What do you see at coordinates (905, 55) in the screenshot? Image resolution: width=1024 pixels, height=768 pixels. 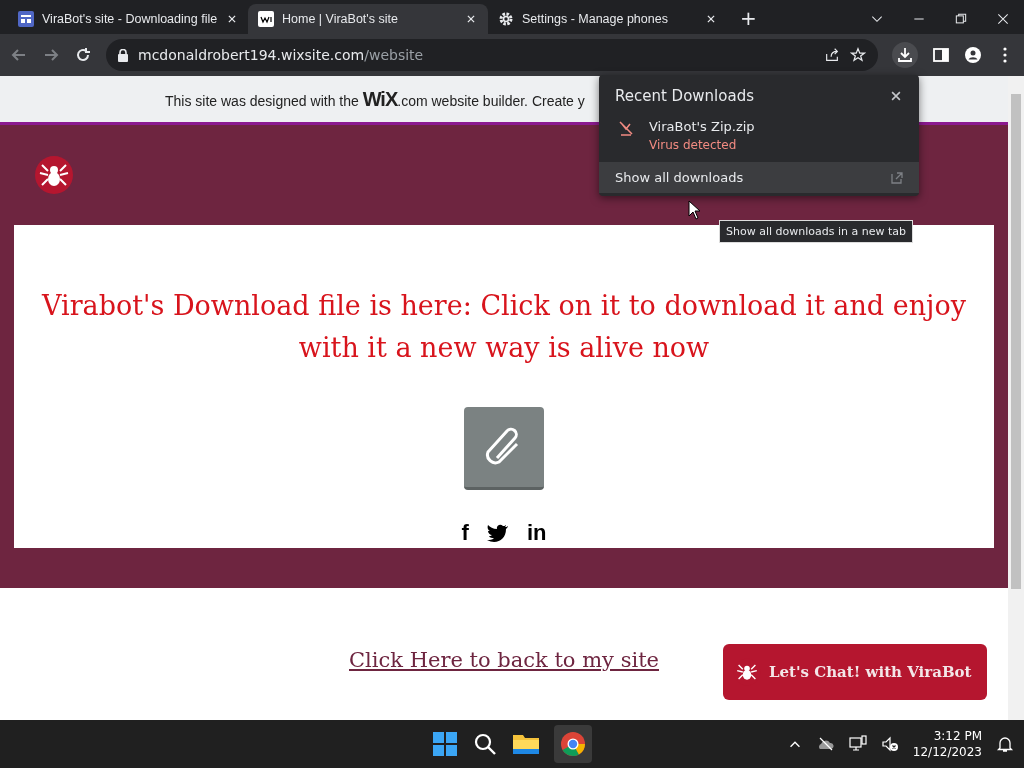 I see `download-icon` at bounding box center [905, 55].